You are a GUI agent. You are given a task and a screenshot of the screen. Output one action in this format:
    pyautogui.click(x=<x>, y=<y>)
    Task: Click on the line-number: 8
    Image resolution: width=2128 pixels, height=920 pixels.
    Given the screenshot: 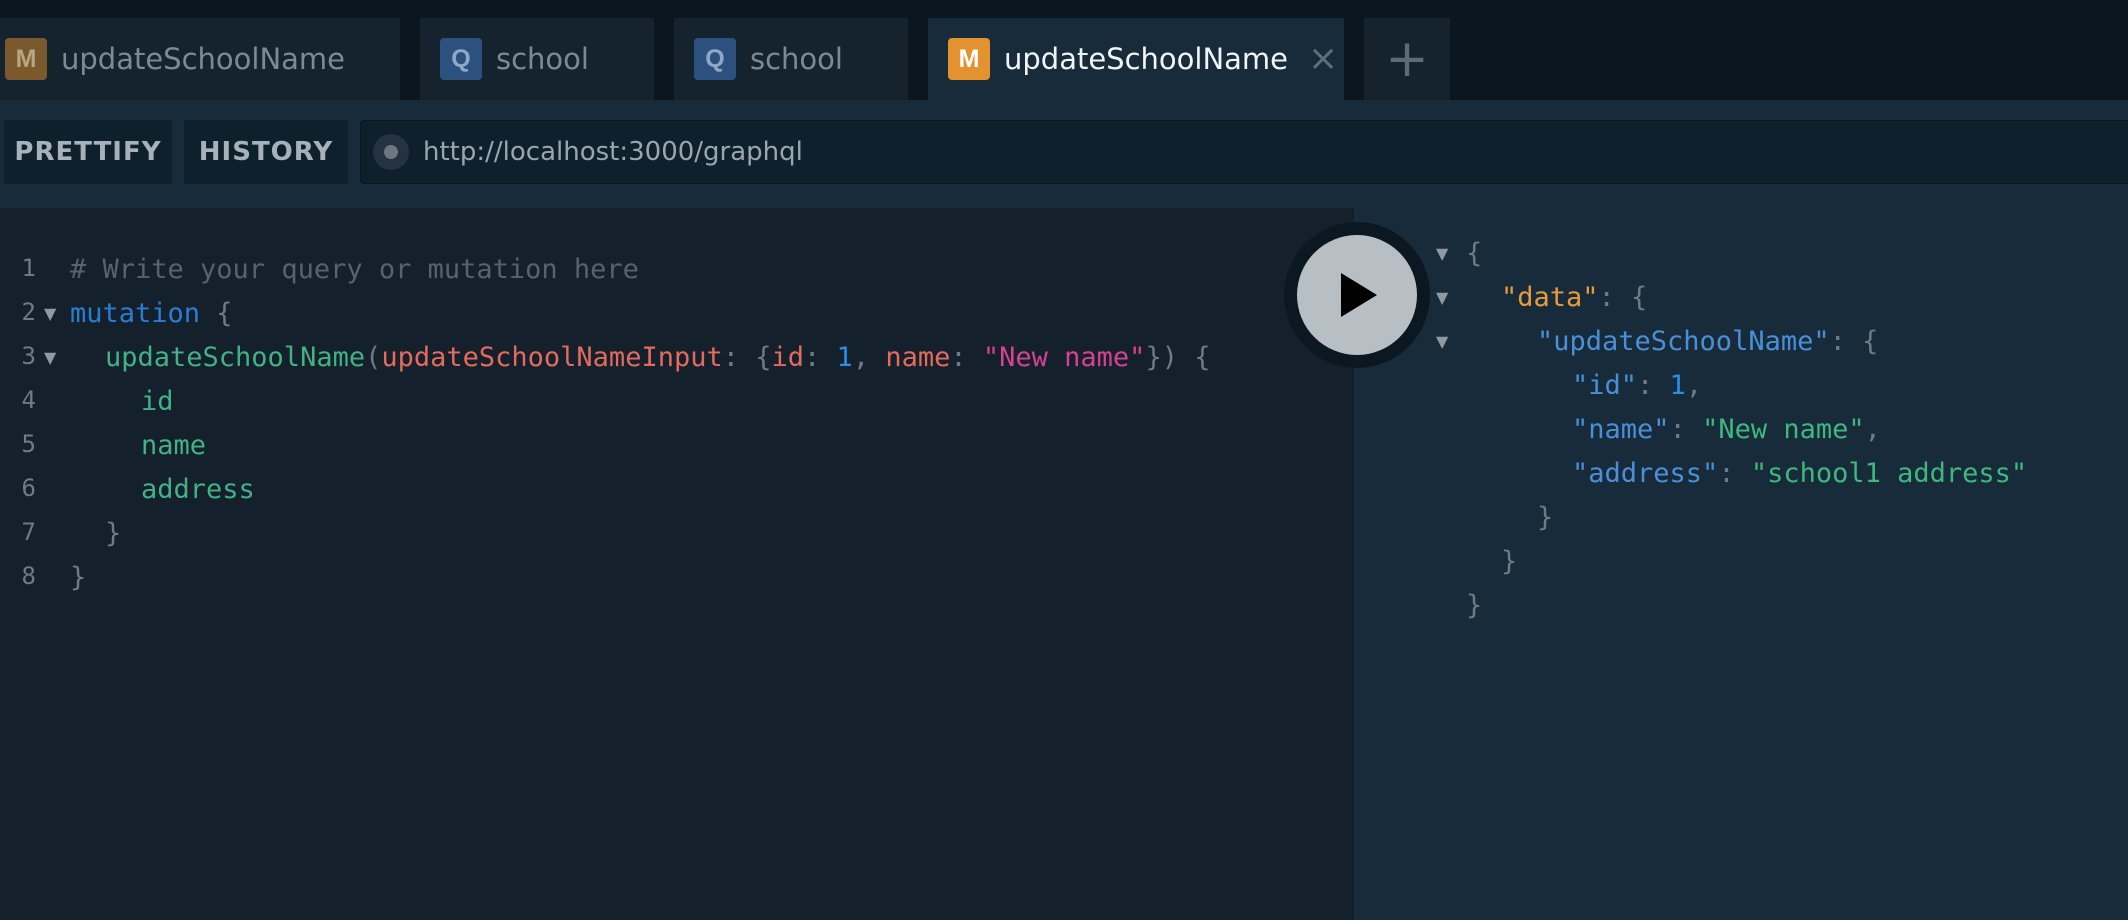 What is the action you would take?
    pyautogui.click(x=28, y=576)
    